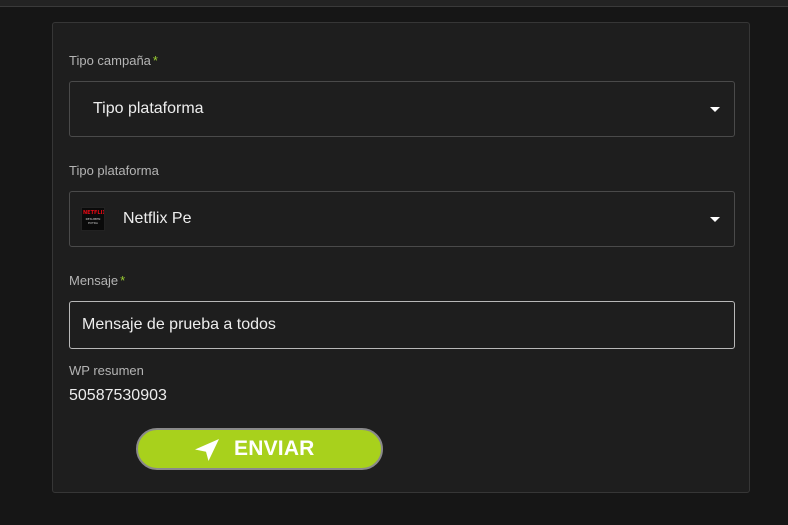 The image size is (788, 525). Describe the element at coordinates (118, 395) in the screenshot. I see `wp-summary-value: 50587530903` at that location.